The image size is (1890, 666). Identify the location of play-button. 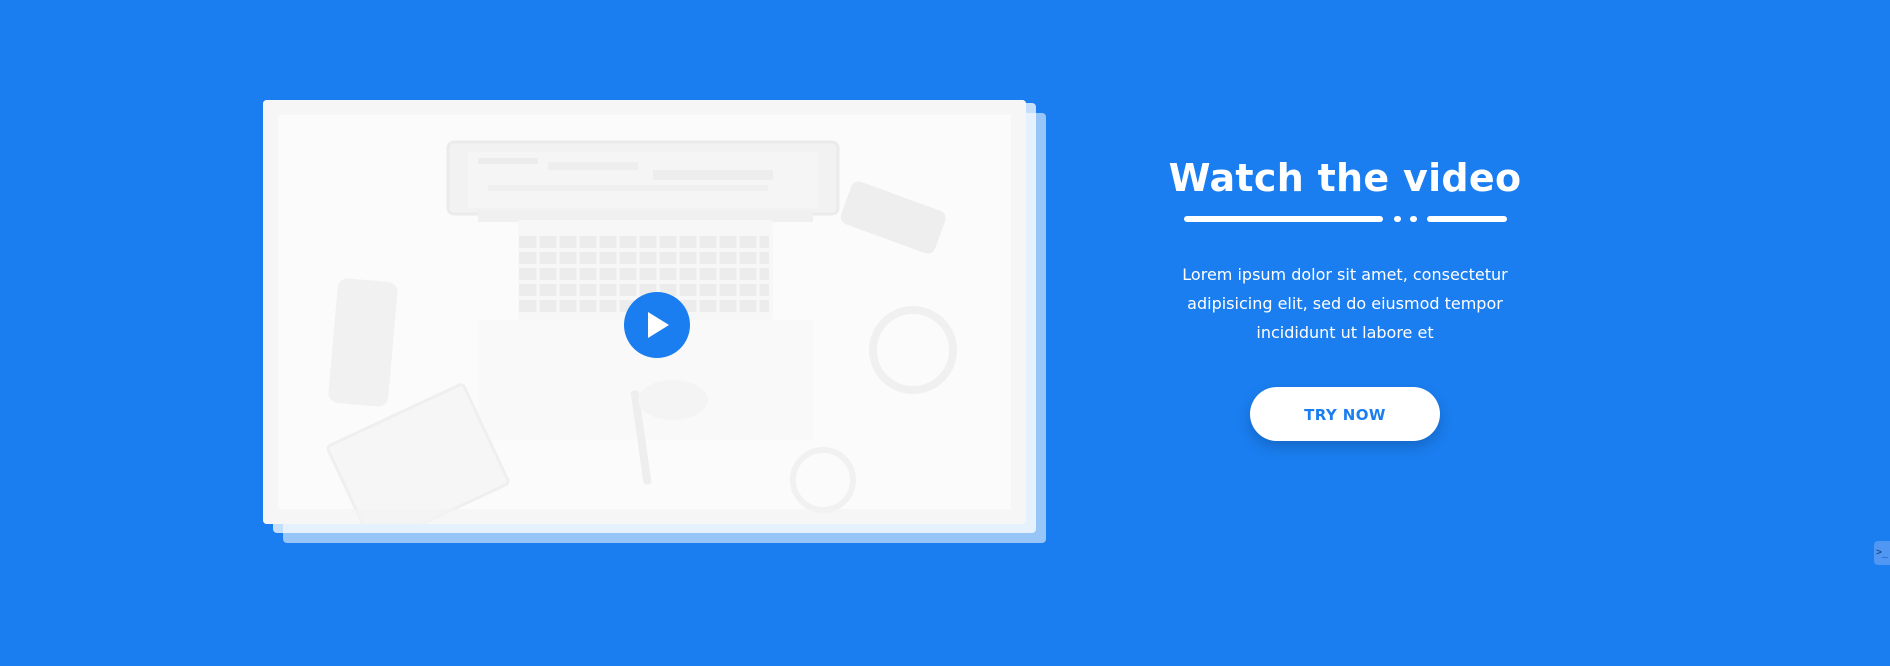
(657, 325).